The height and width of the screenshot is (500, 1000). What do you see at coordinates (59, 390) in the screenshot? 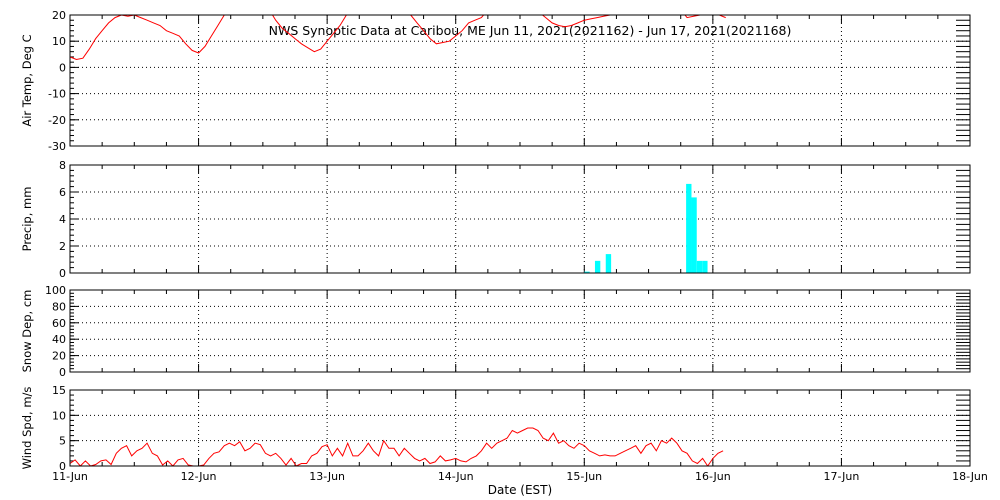
I see `y-tick-label: 15` at bounding box center [59, 390].